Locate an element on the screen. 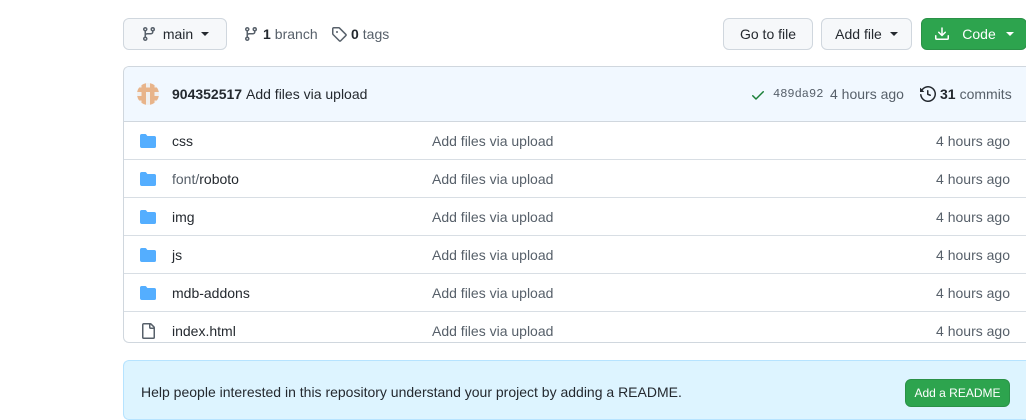 This screenshot has height=420, width=1026. file-path-prefix: font/ is located at coordinates (186, 178).